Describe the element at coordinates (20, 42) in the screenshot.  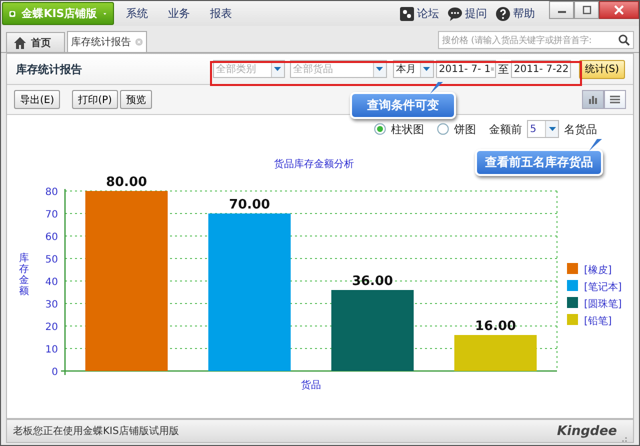
I see `home-icon` at that location.